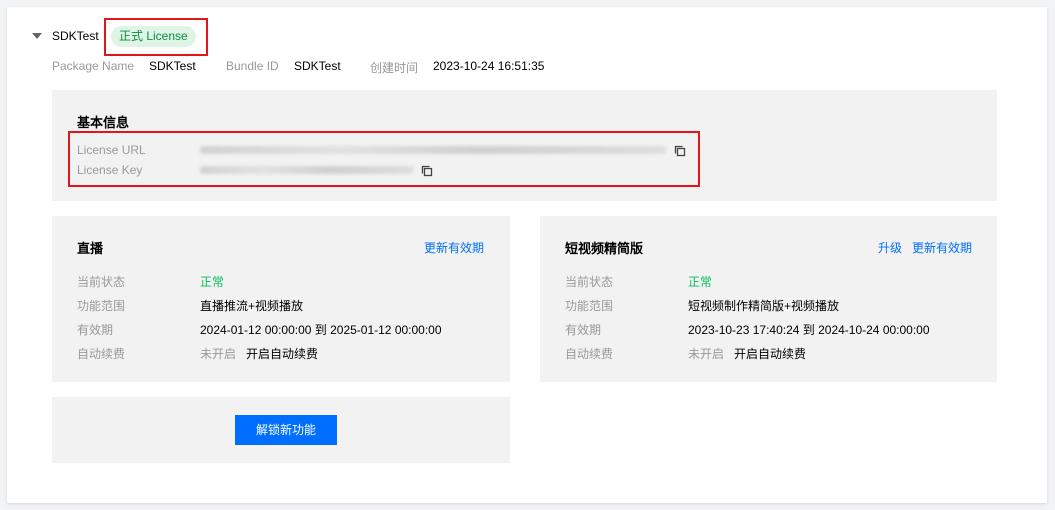 The height and width of the screenshot is (510, 1055). What do you see at coordinates (384, 159) in the screenshot?
I see `license-highlight-box` at bounding box center [384, 159].